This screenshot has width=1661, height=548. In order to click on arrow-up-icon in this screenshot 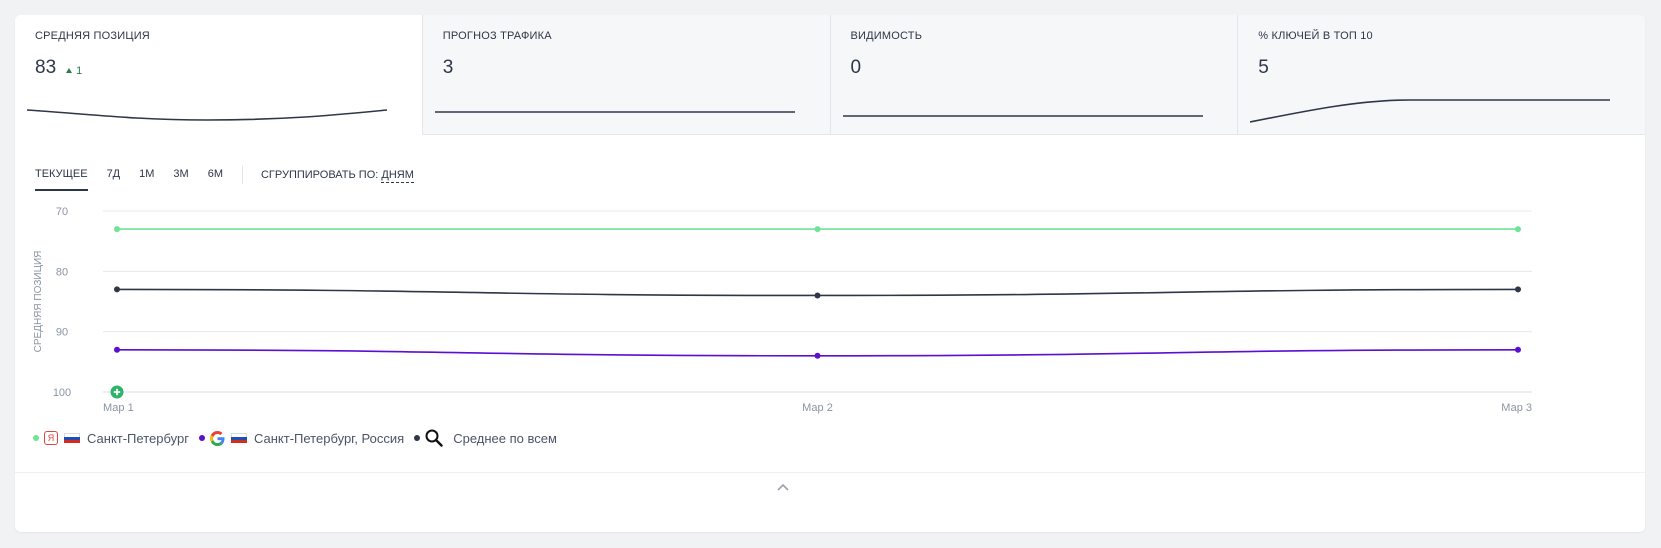, I will do `click(69, 70)`.